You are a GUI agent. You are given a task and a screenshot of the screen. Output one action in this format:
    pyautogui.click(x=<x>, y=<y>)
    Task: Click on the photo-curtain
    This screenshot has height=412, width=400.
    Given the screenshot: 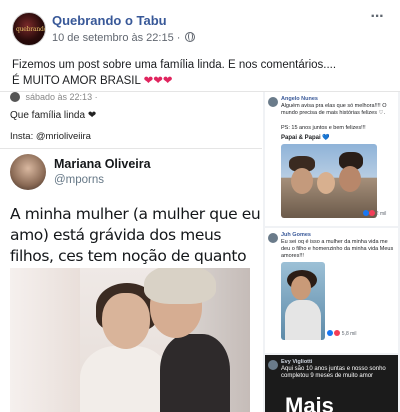 What is the action you would take?
    pyautogui.click(x=45, y=340)
    